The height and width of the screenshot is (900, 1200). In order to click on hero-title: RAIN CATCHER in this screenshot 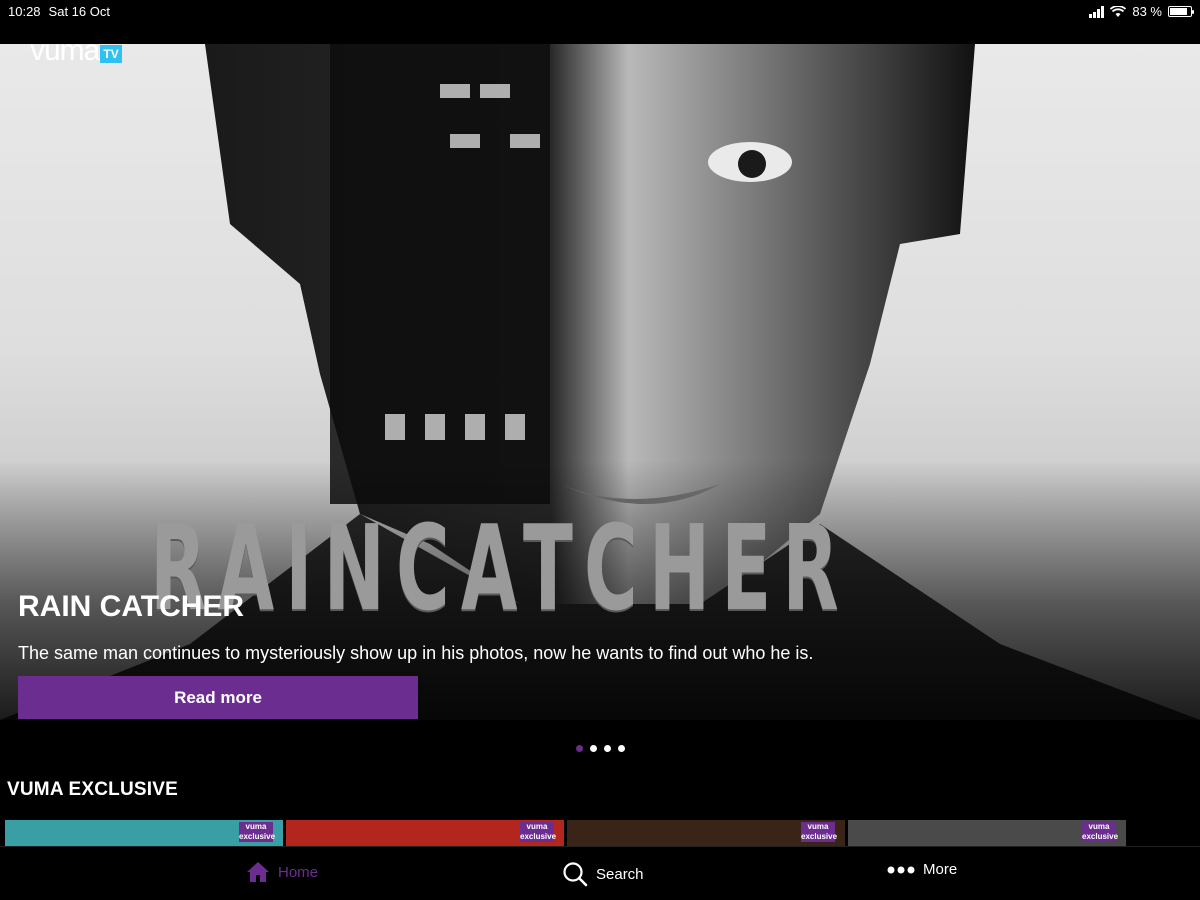, I will do `click(131, 606)`.